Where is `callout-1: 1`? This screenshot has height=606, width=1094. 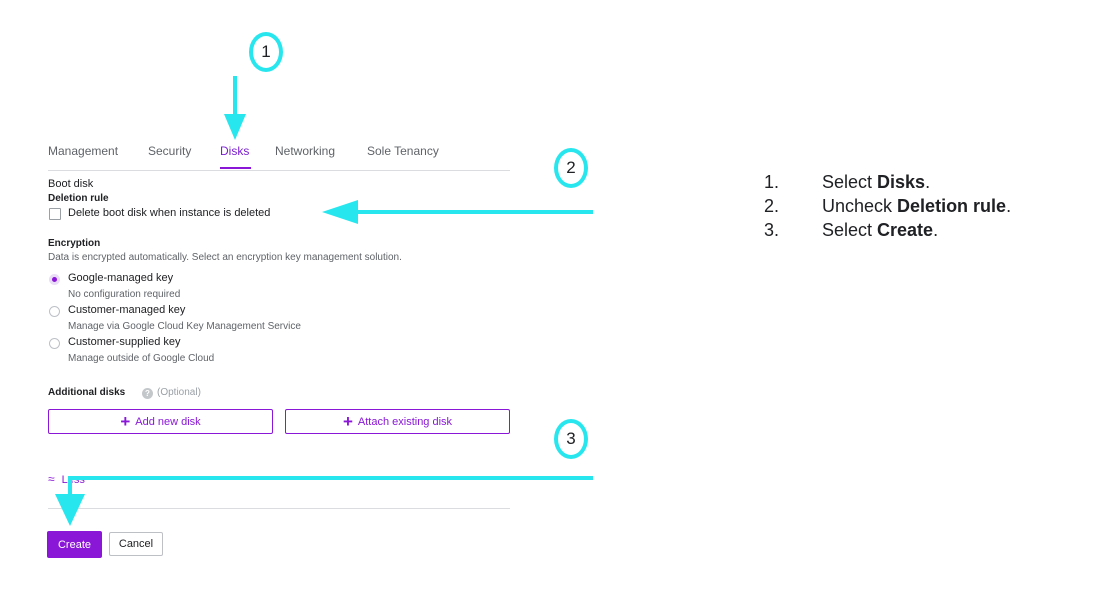
callout-1: 1 is located at coordinates (266, 52).